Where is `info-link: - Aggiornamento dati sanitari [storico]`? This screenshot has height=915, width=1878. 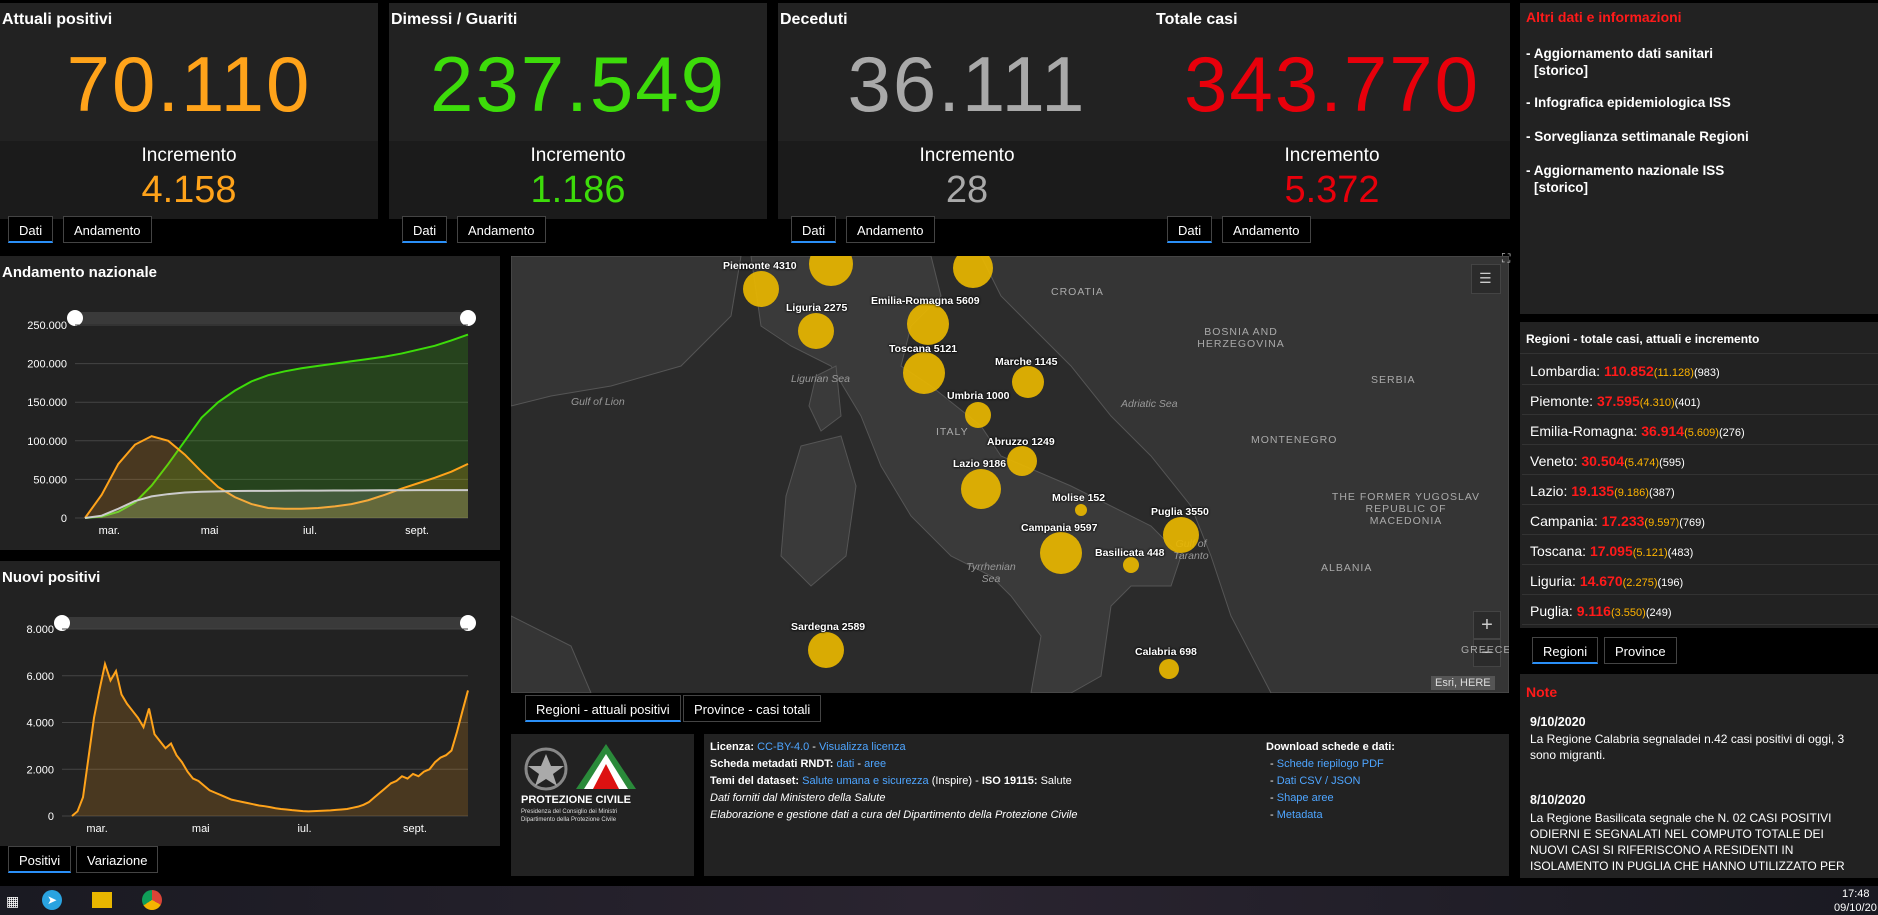
info-link: - Aggiornamento dati sanitari [storico] is located at coordinates (1619, 62).